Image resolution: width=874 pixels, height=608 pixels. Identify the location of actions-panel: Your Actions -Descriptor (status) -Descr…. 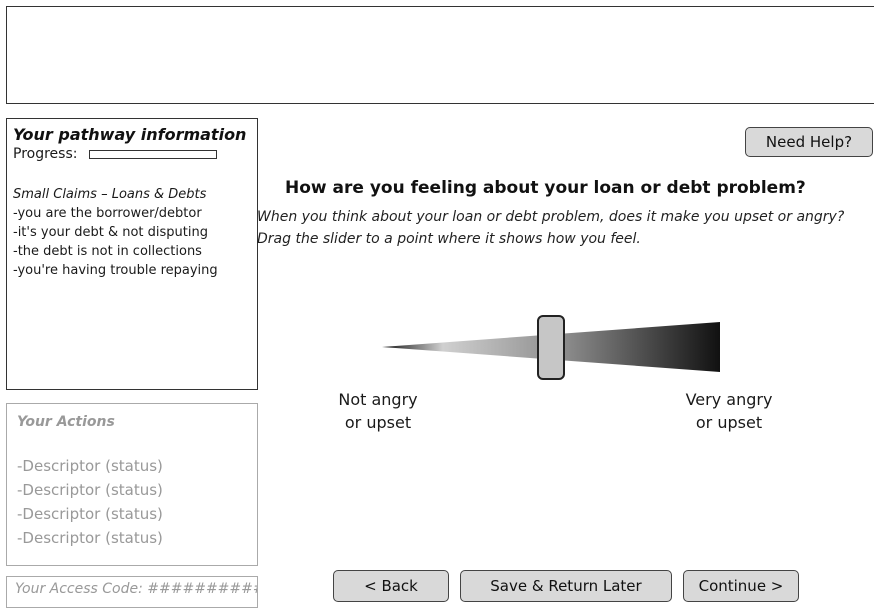
(132, 484).